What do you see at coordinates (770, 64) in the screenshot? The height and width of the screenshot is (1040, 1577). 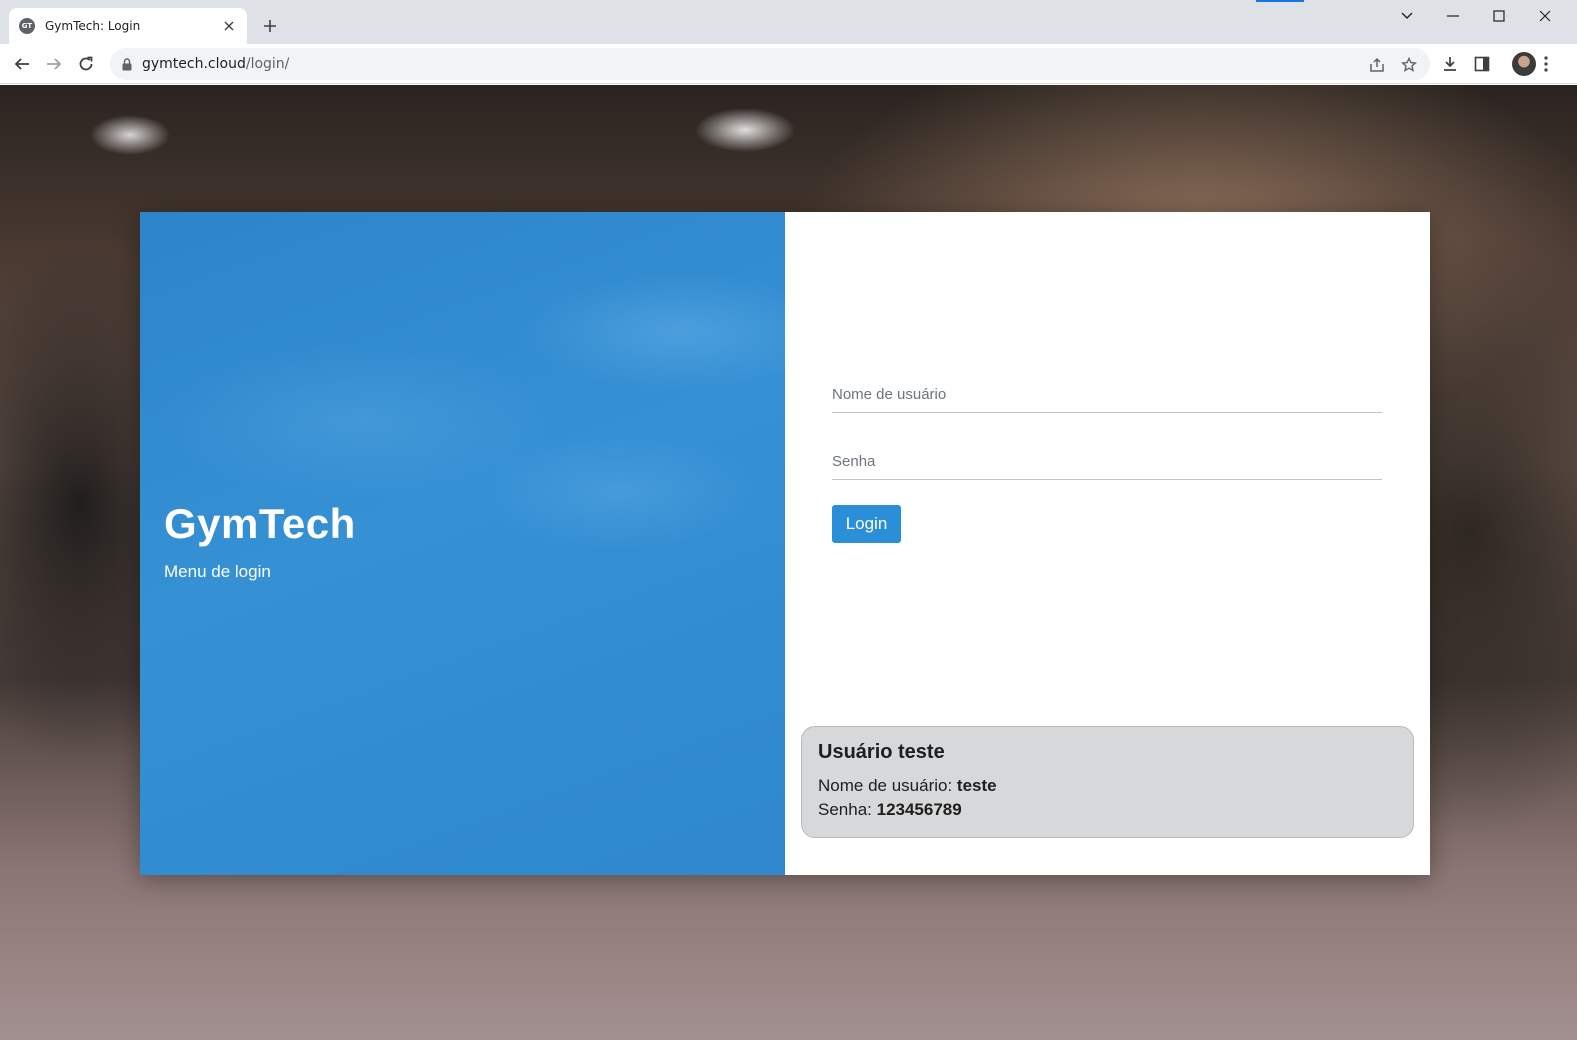 I see `address-bar: gymtech.cloud/login/` at bounding box center [770, 64].